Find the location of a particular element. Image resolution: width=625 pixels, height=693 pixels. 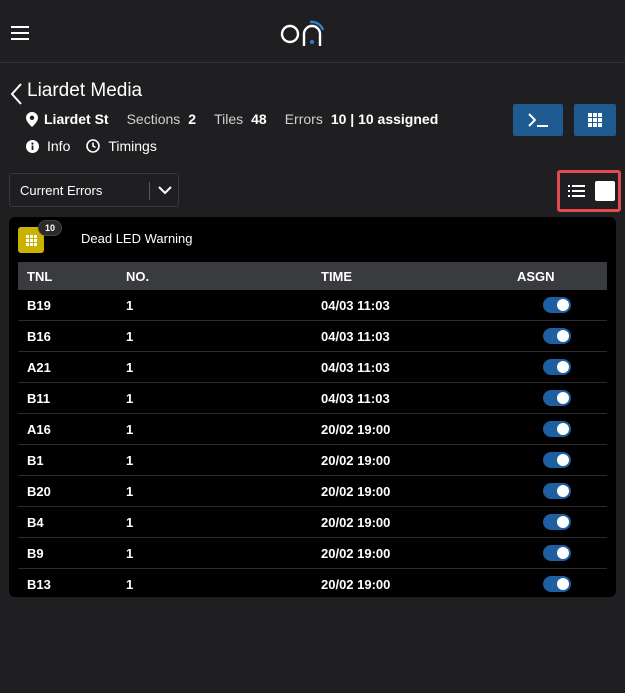

table-header-row: TNL NO. TIME ASGN is located at coordinates (312, 276).